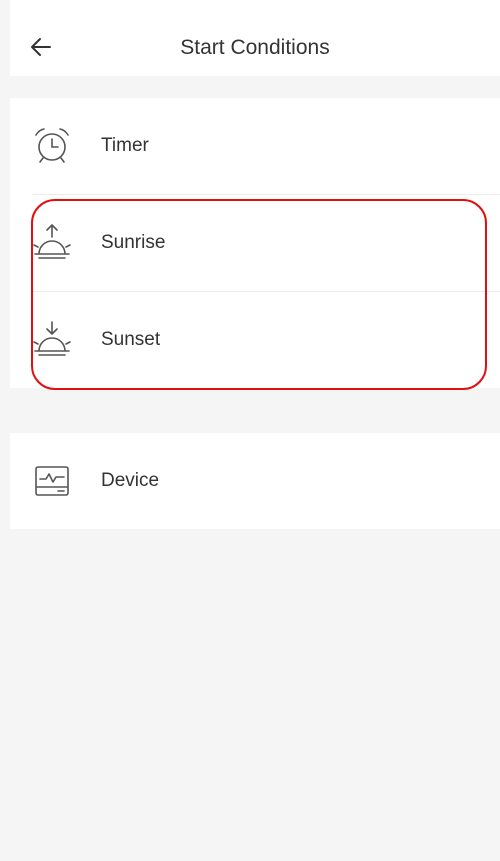  Describe the element at coordinates (52, 146) in the screenshot. I see `alarm-clock-icon` at that location.